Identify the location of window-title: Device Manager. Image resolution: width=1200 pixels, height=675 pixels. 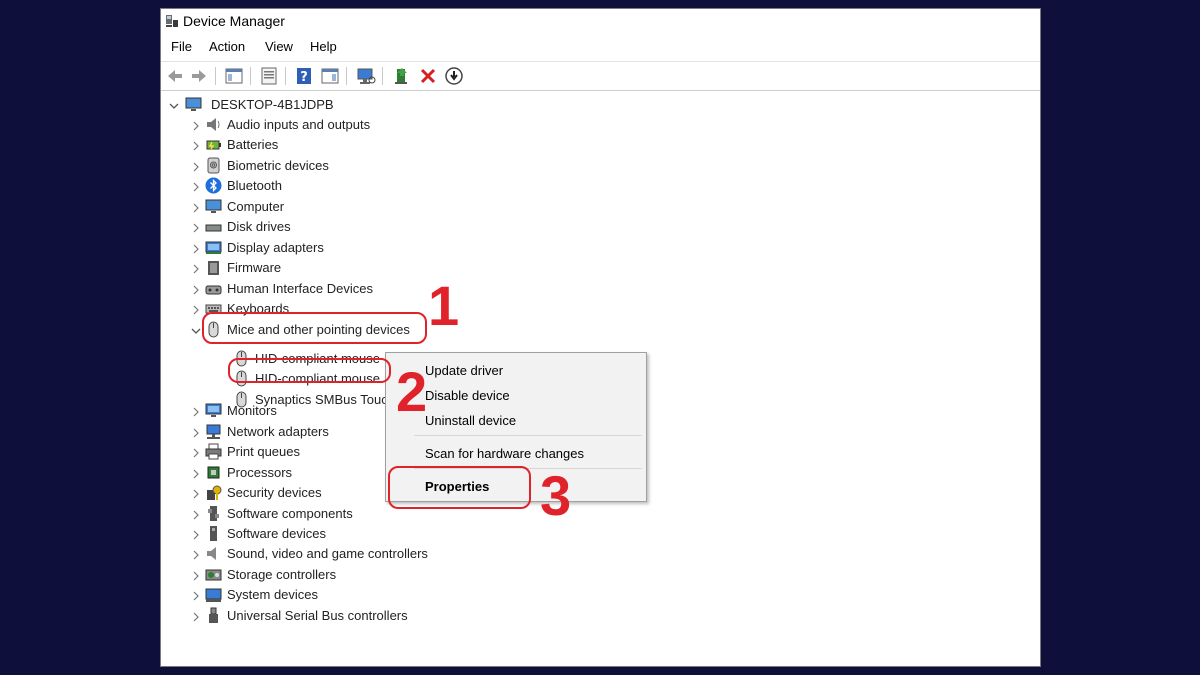
(234, 21).